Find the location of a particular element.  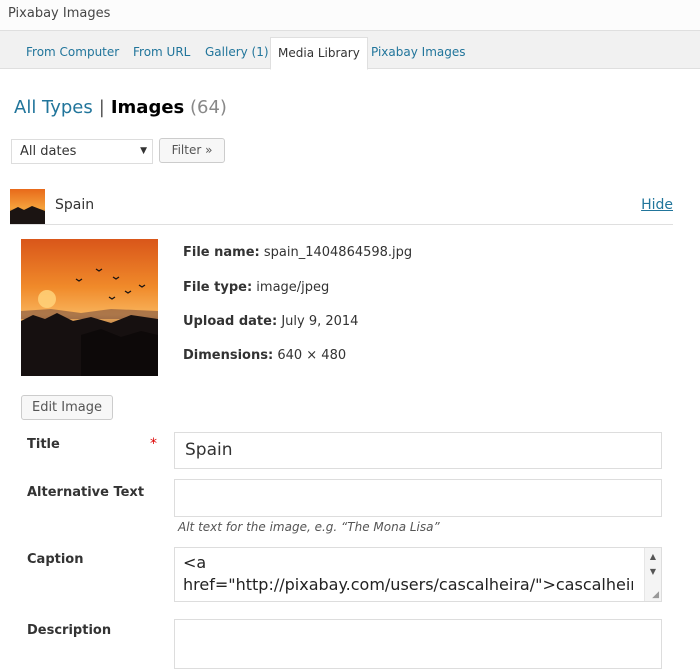

file-name-row: File name: spain_1404864598.jpg is located at coordinates (297, 252).